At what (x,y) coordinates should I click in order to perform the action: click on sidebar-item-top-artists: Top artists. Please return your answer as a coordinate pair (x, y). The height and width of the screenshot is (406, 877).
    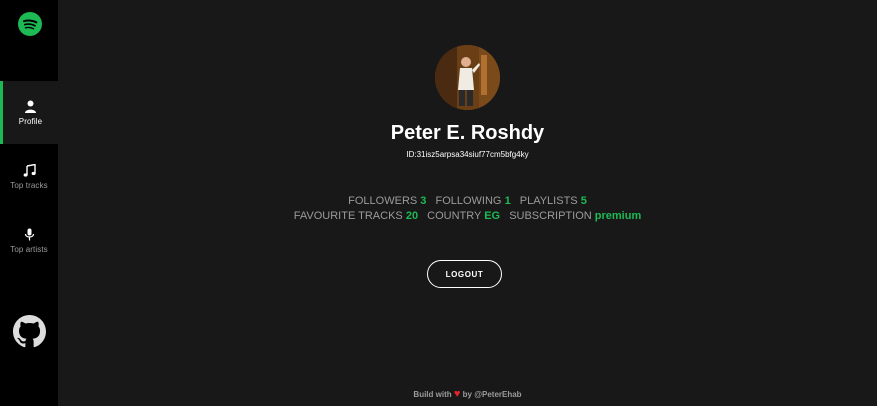
    Looking at the image, I should click on (29, 240).